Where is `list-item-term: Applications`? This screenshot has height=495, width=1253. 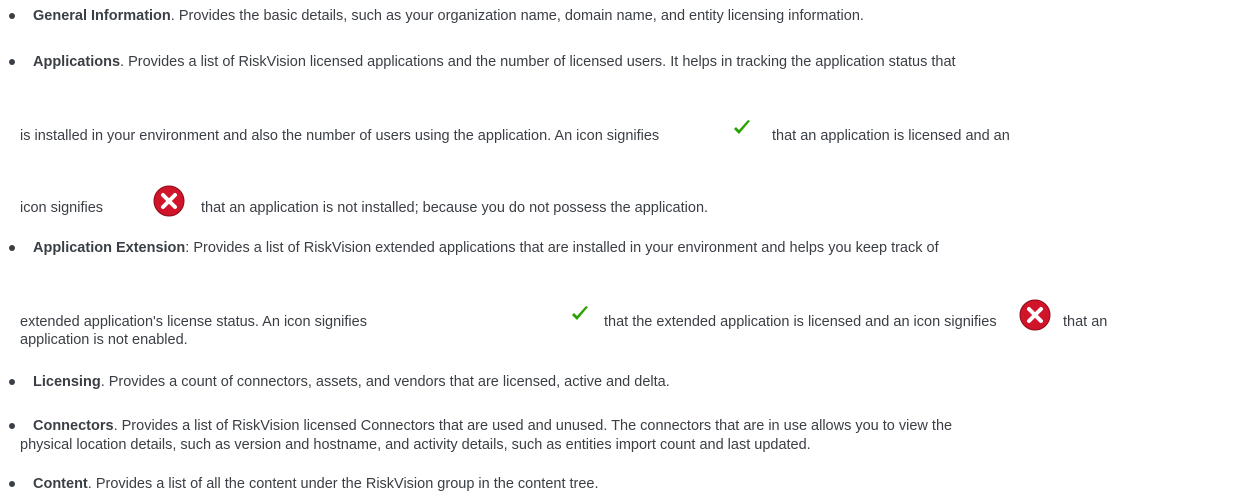
list-item-term: Applications is located at coordinates (77, 62).